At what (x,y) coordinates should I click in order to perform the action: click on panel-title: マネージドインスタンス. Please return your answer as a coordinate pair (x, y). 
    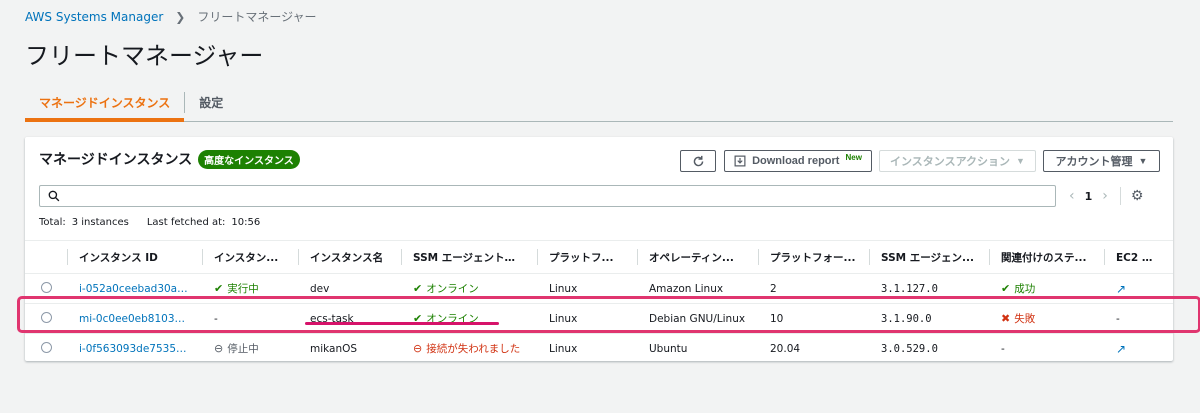
    Looking at the image, I should click on (116, 160).